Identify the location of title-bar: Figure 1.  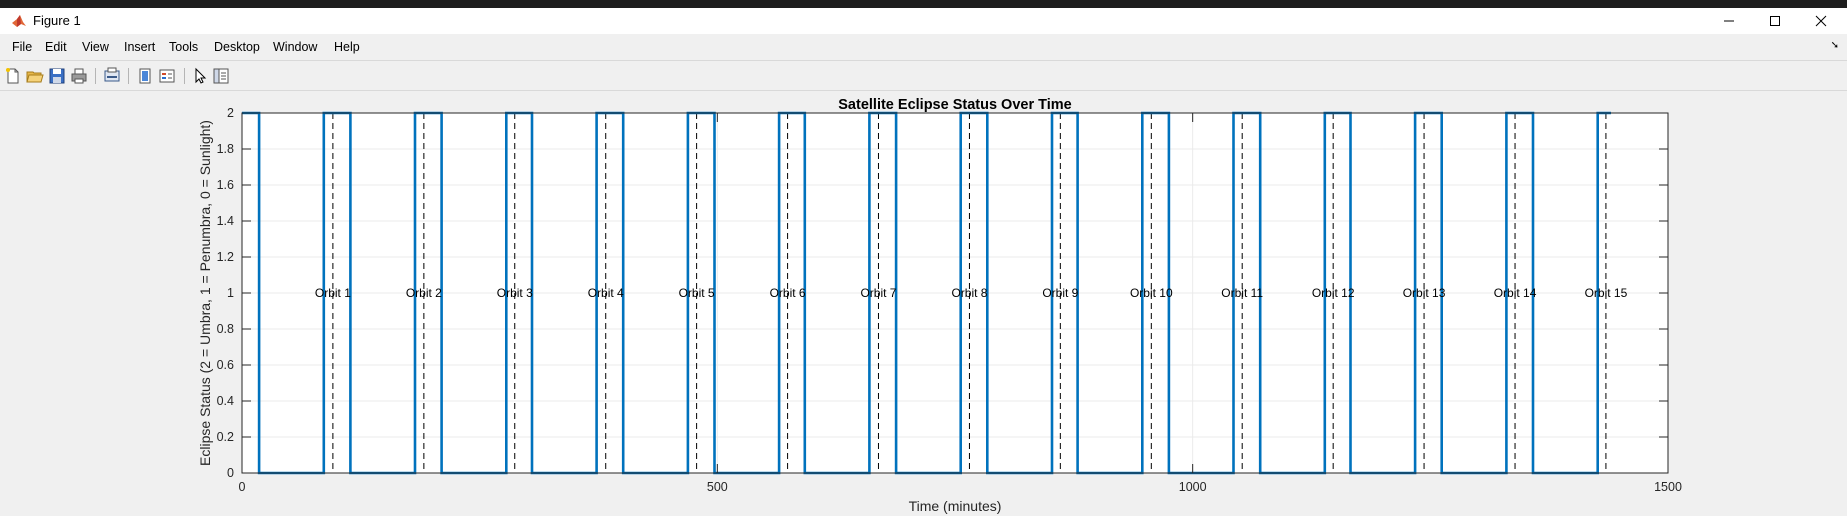
(923, 21).